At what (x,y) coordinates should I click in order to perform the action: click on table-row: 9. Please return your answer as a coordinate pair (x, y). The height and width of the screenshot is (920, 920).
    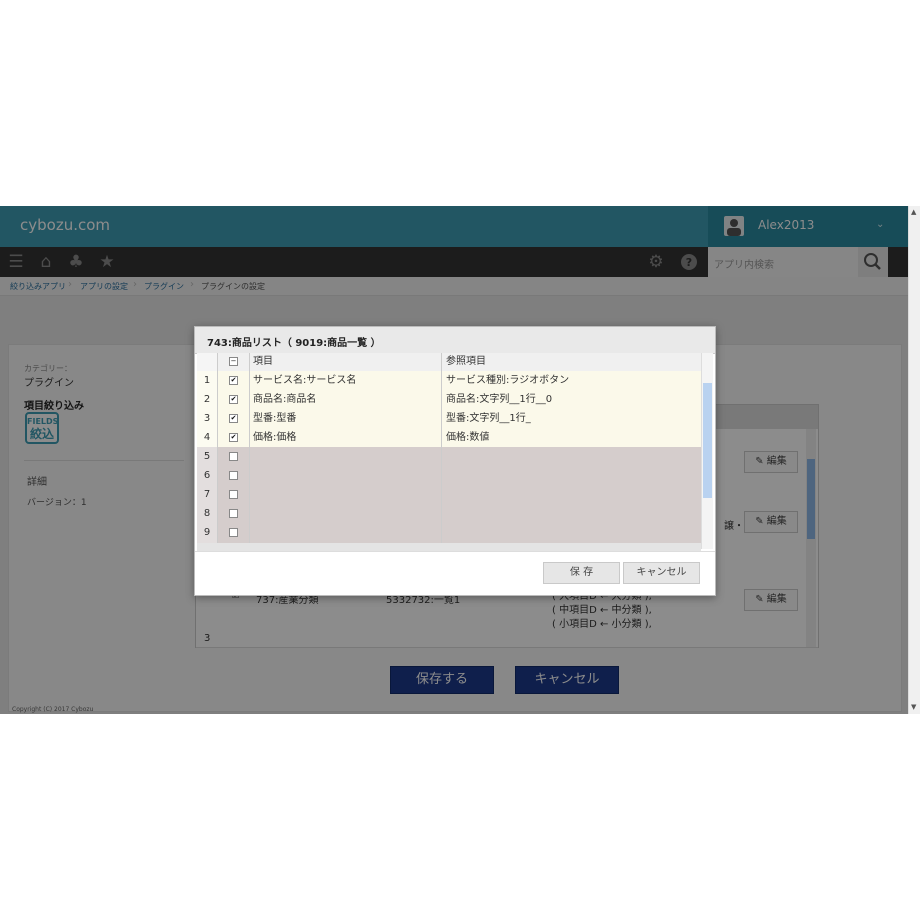
    Looking at the image, I should click on (449, 533).